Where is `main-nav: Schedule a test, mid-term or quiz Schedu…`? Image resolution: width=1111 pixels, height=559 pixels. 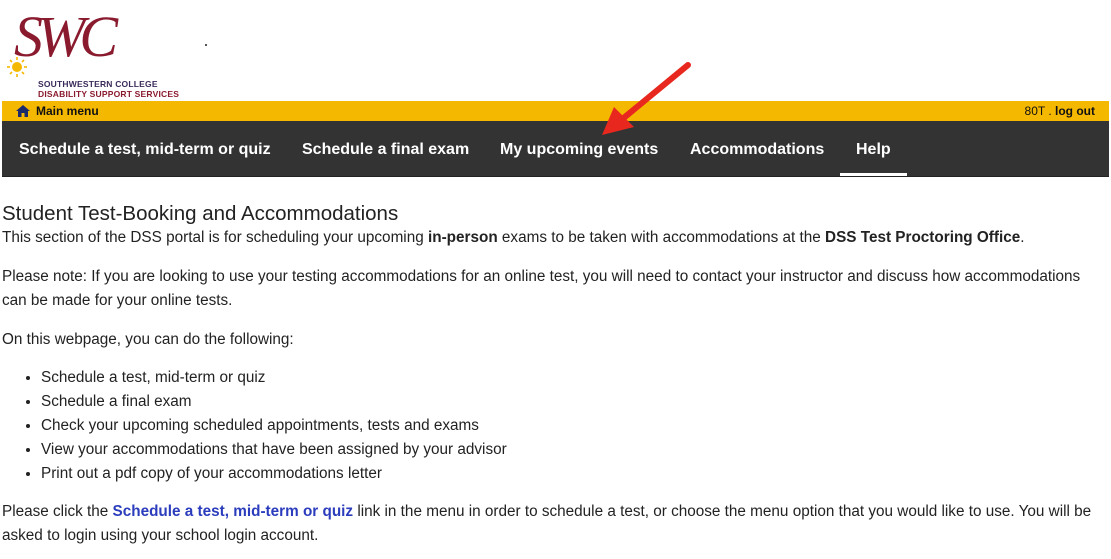
main-nav: Schedule a test, mid-term or quiz Schedu… is located at coordinates (555, 149).